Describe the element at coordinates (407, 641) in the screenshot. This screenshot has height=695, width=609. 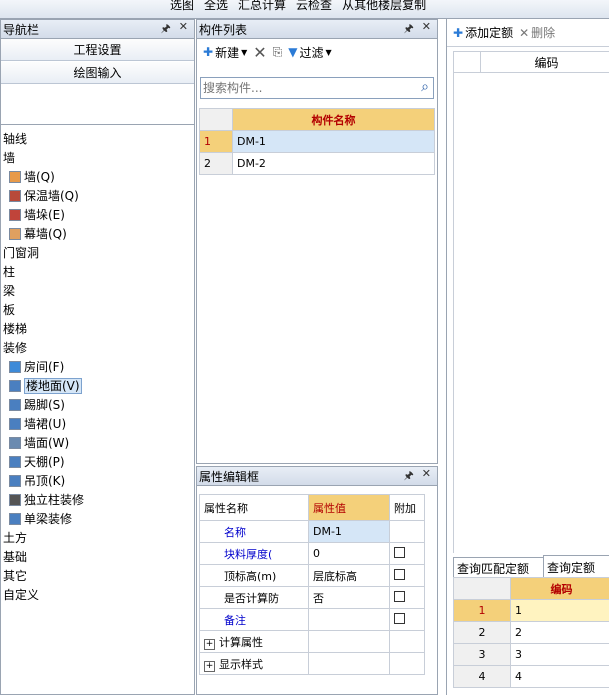
I see `property-extra-cell` at that location.